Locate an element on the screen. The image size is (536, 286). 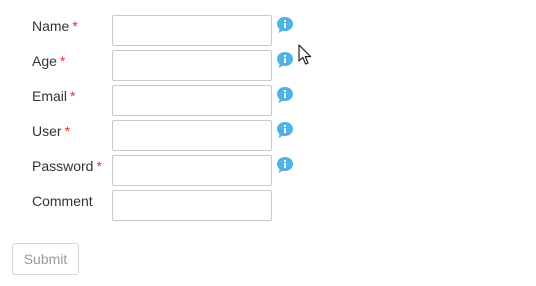
form-row-email: Email * is located at coordinates (268, 100).